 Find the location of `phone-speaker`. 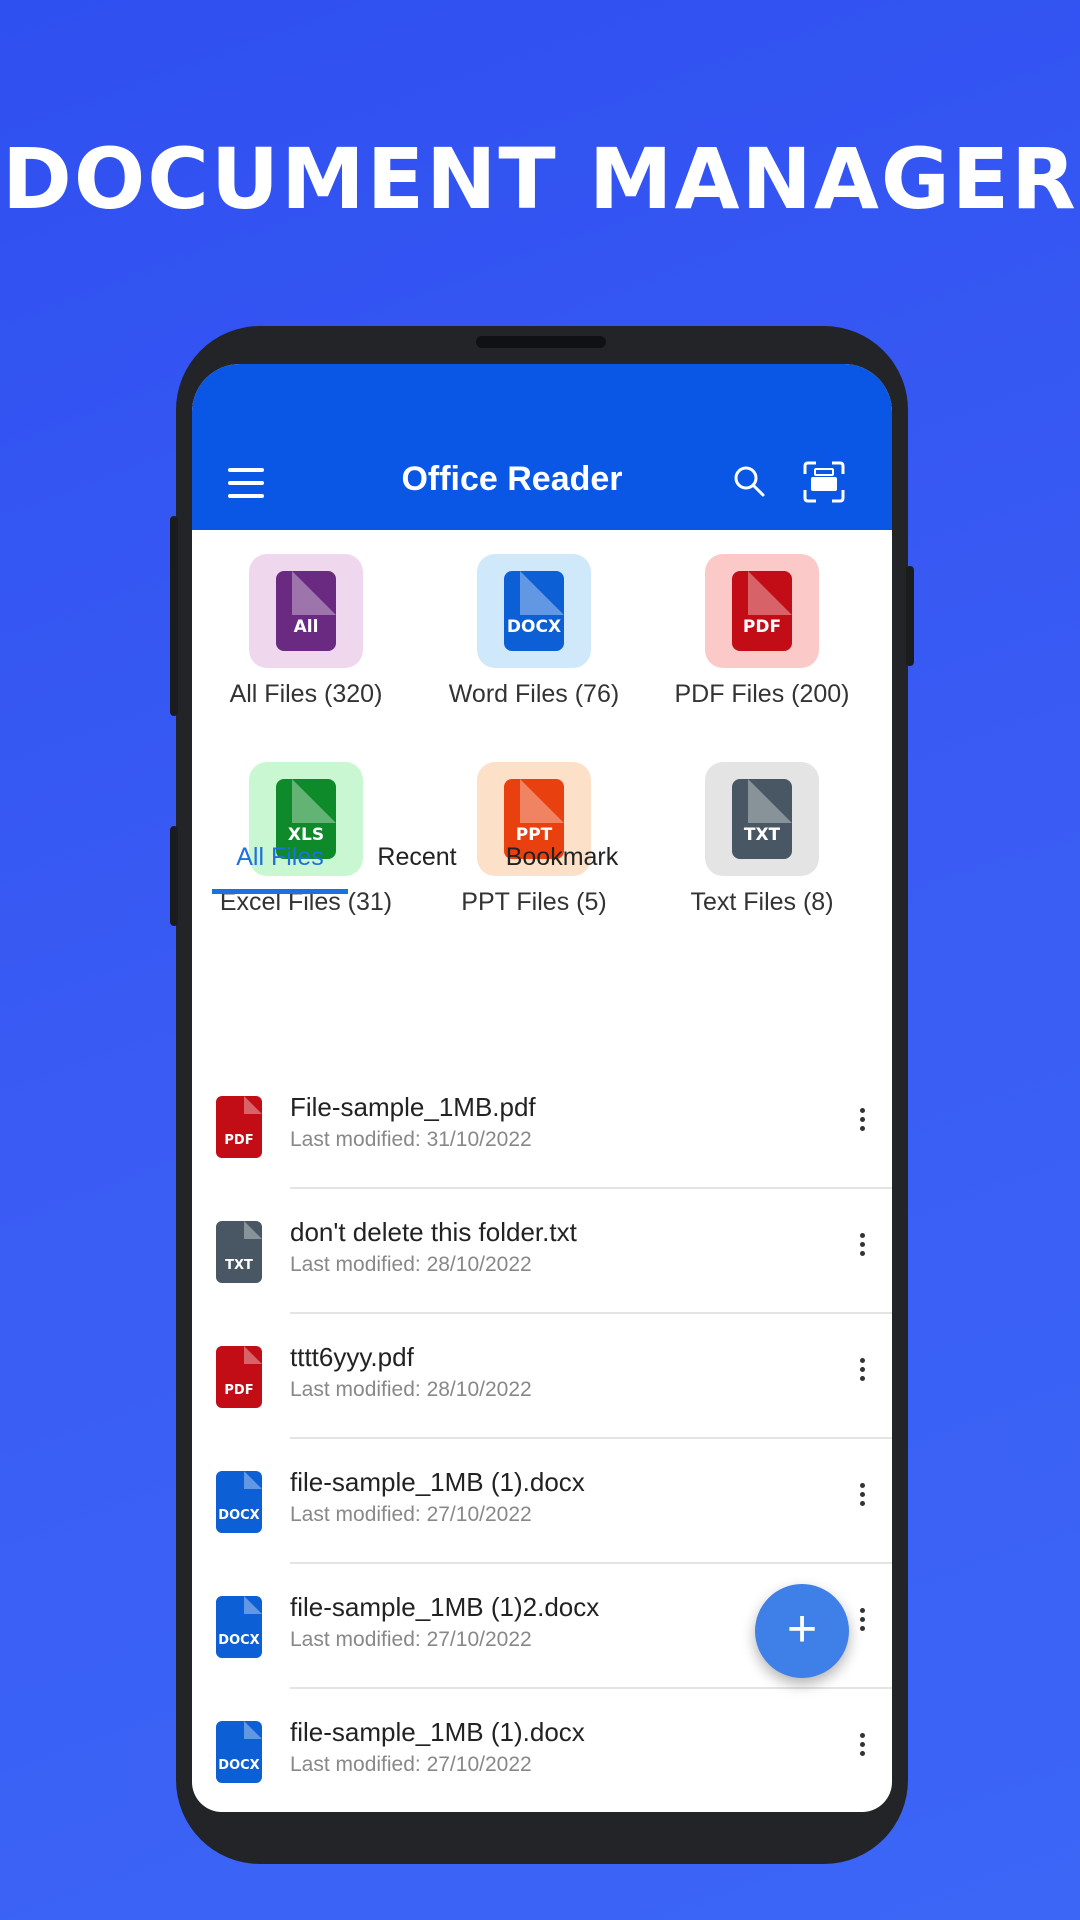

phone-speaker is located at coordinates (541, 342).